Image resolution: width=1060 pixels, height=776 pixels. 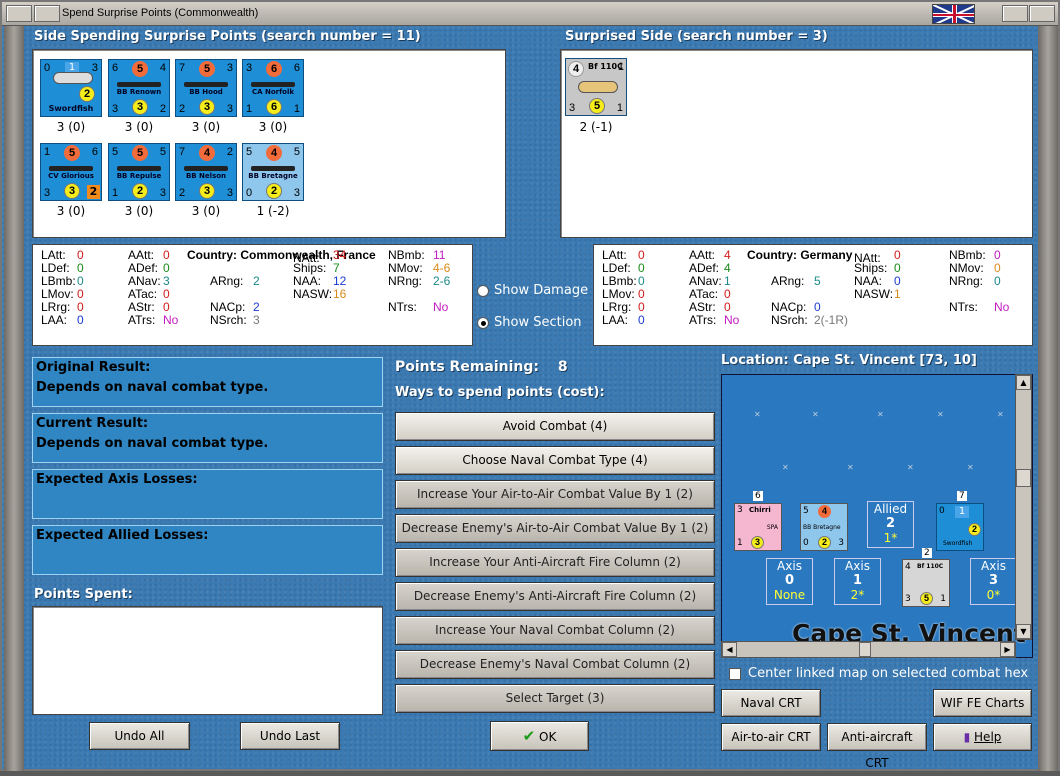 I want to click on stat-label: AStr:, so click(x=141, y=307).